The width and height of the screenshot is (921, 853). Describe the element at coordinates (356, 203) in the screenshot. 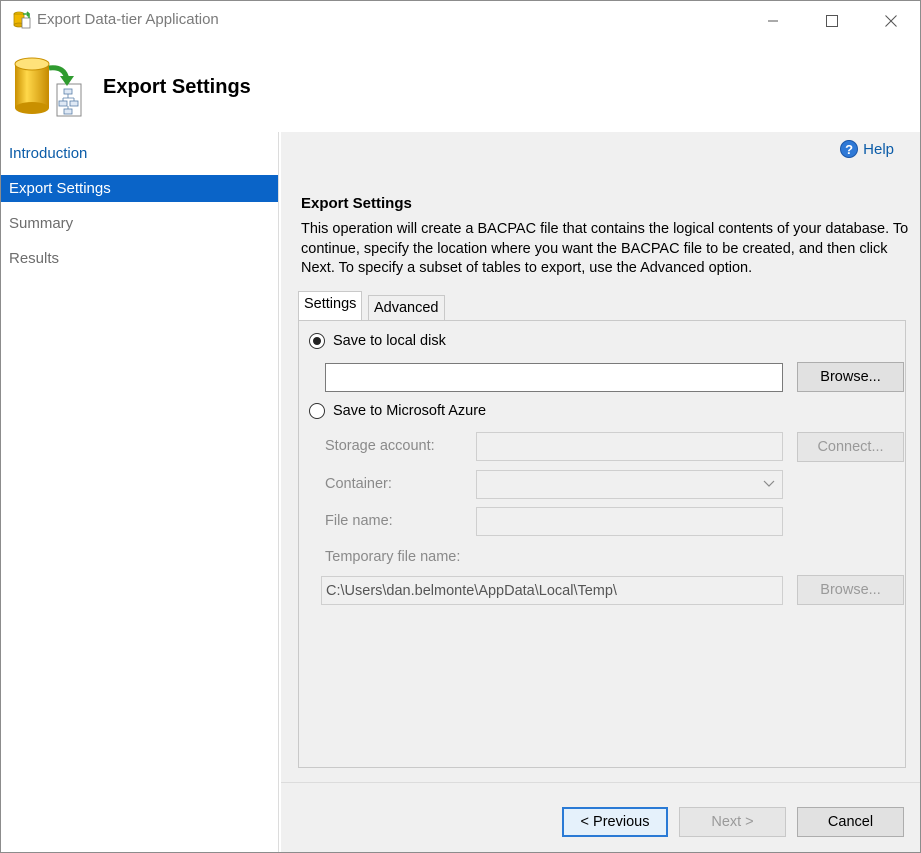

I see `section-title: Export Settings` at that location.